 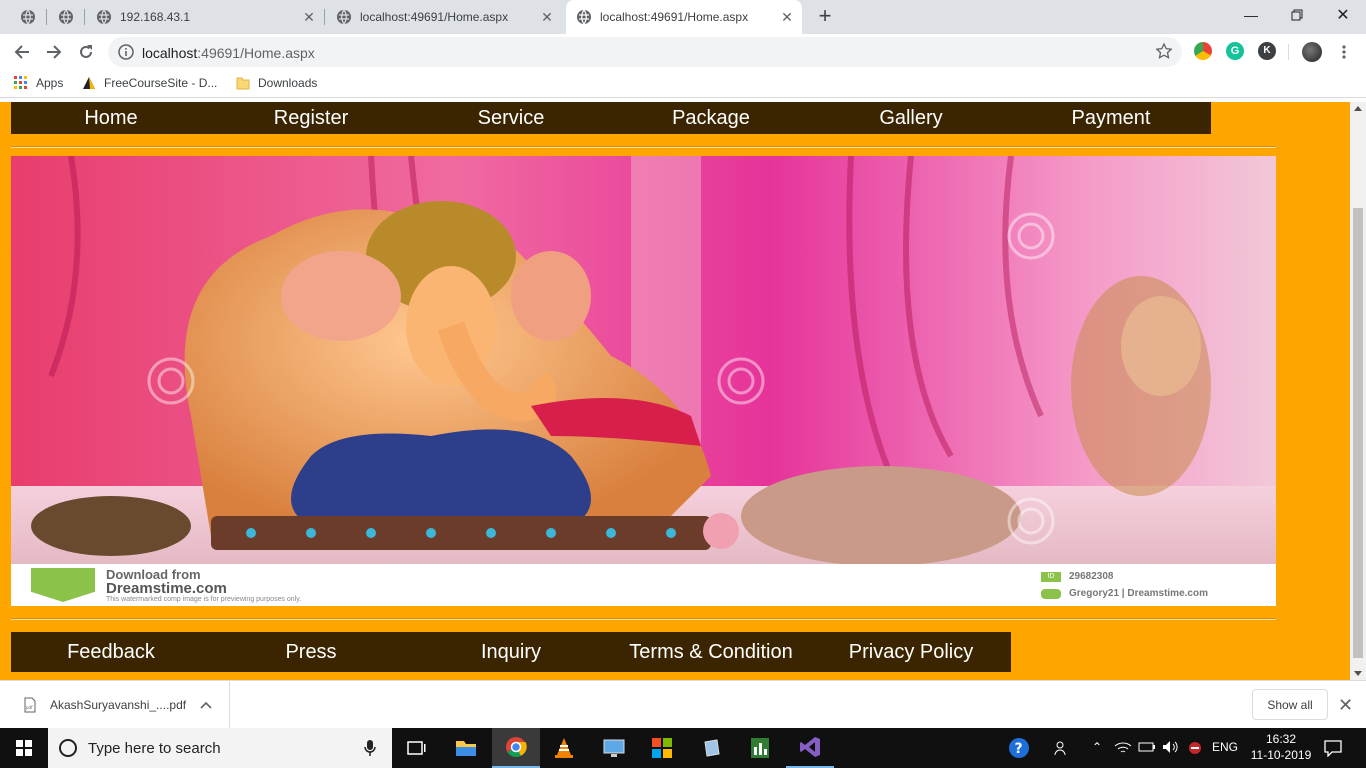 What do you see at coordinates (711, 118) in the screenshot?
I see `nav-package: Package` at bounding box center [711, 118].